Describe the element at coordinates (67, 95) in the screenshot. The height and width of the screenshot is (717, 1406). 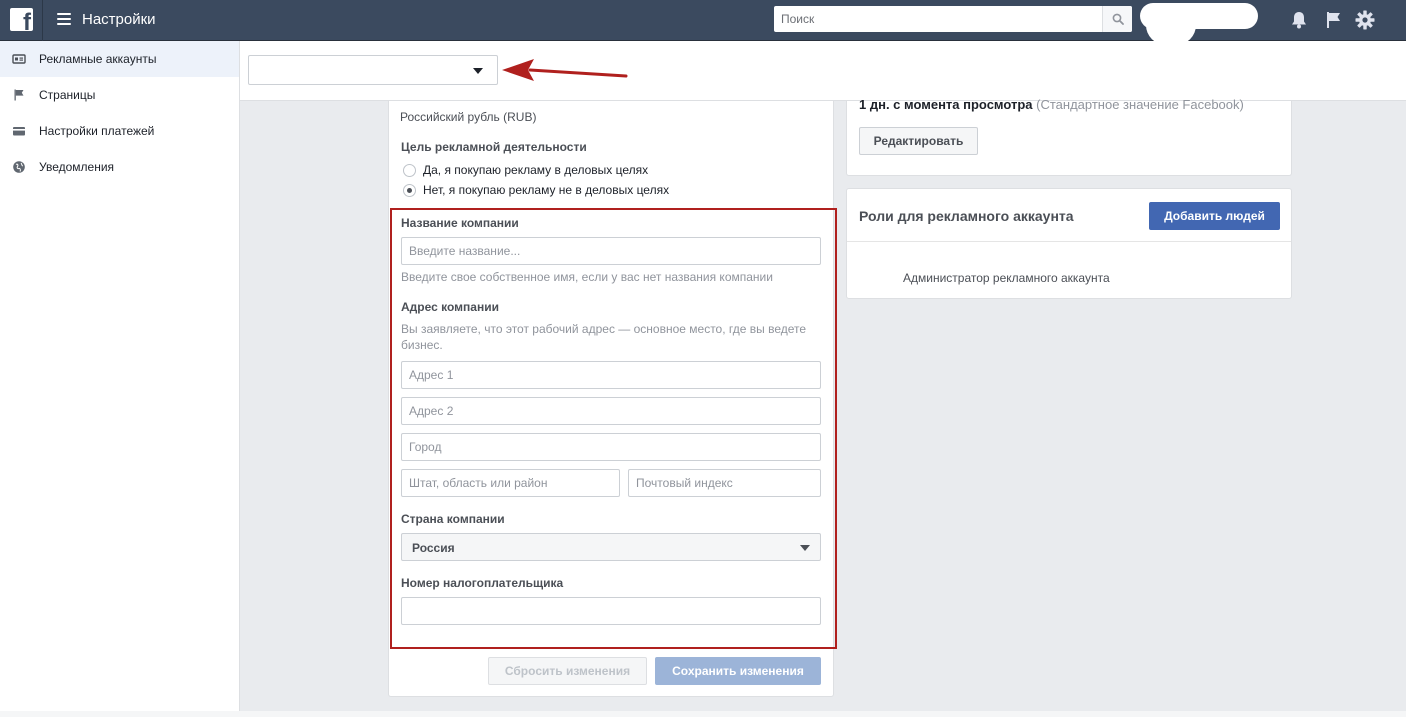
I see `sidebar-item-label: Страницы` at that location.